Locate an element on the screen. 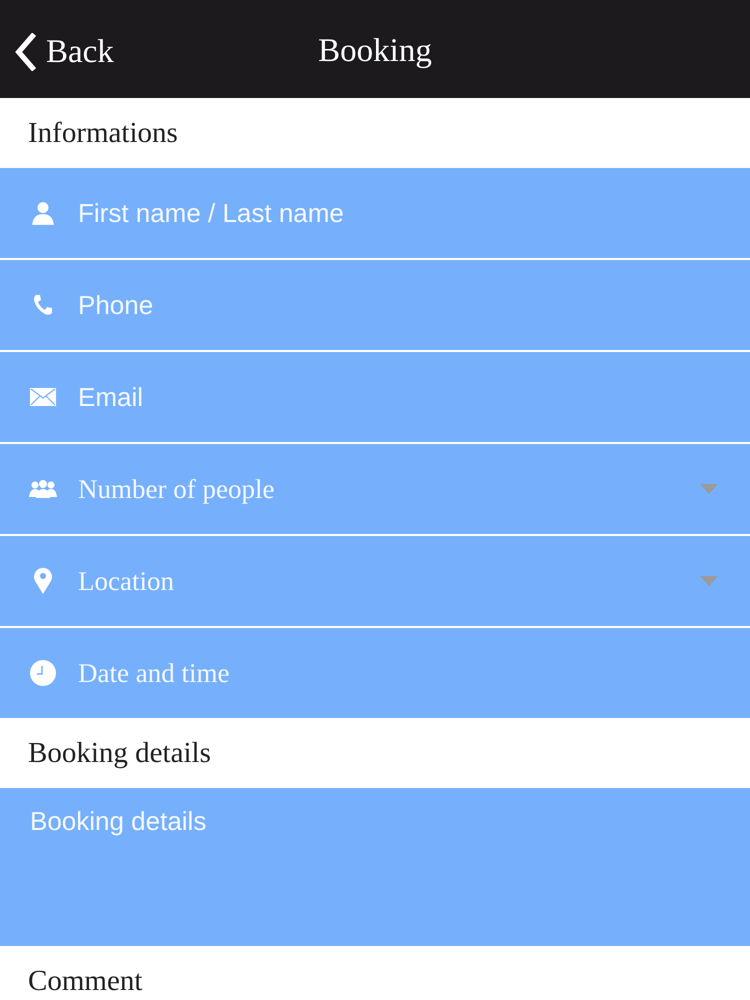  dropdown-field: Number of people is located at coordinates (375, 490).